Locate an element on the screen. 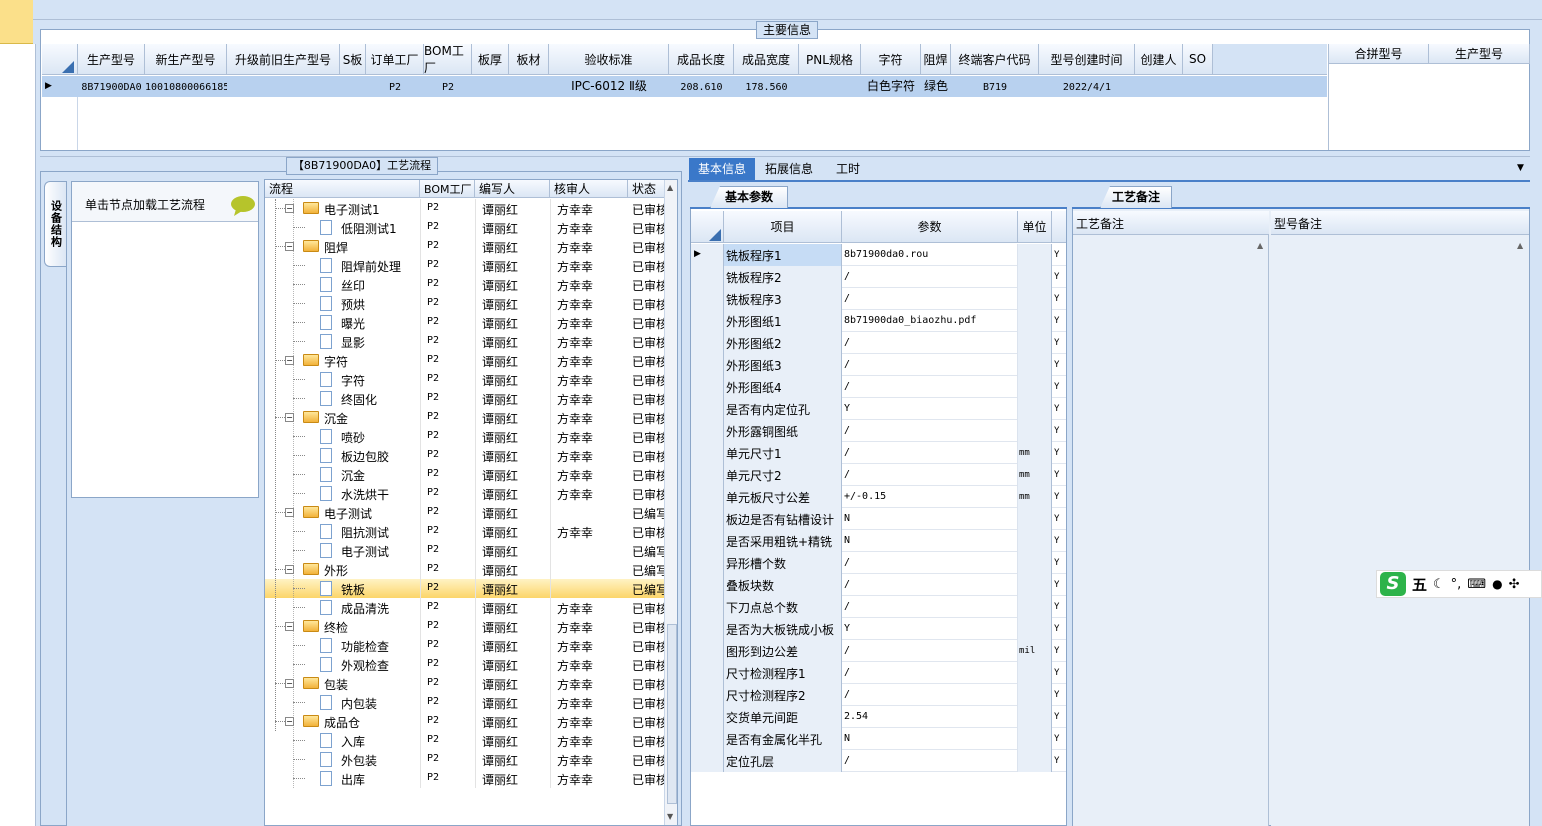 This screenshot has width=1542, height=826. column-header: 板材 is located at coordinates (529, 59).